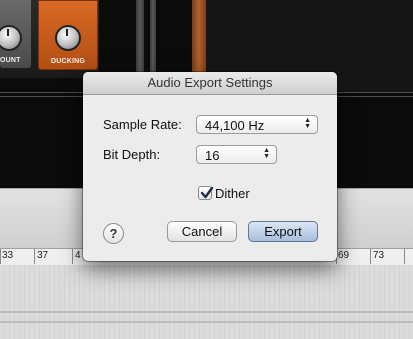  I want to click on plugin-rack-panel: OUNT DUCKING, so click(49, 39).